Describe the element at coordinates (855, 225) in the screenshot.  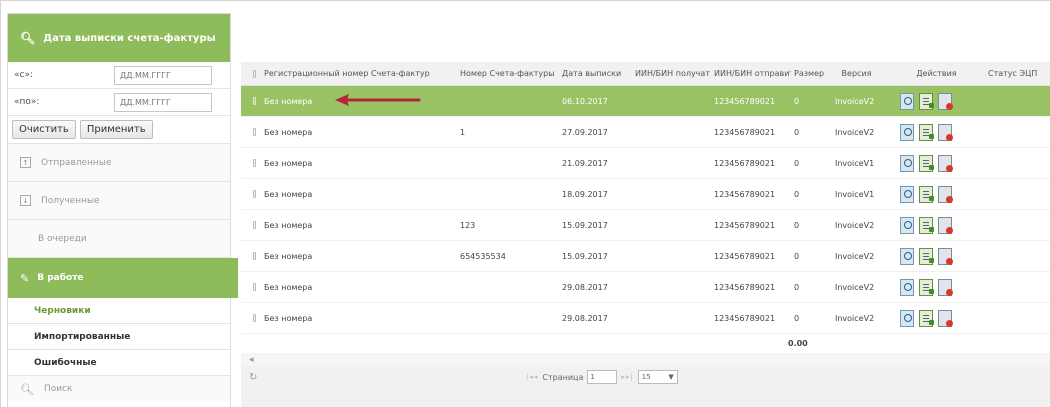
I see `version-cell: InvoiceV2` at that location.